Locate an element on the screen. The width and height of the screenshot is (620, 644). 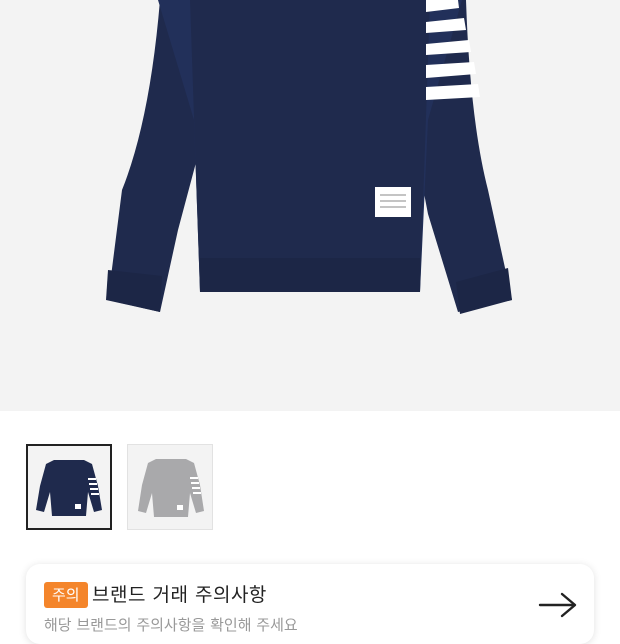
notice-title: 브랜드 거래 주의사항 is located at coordinates (179, 595).